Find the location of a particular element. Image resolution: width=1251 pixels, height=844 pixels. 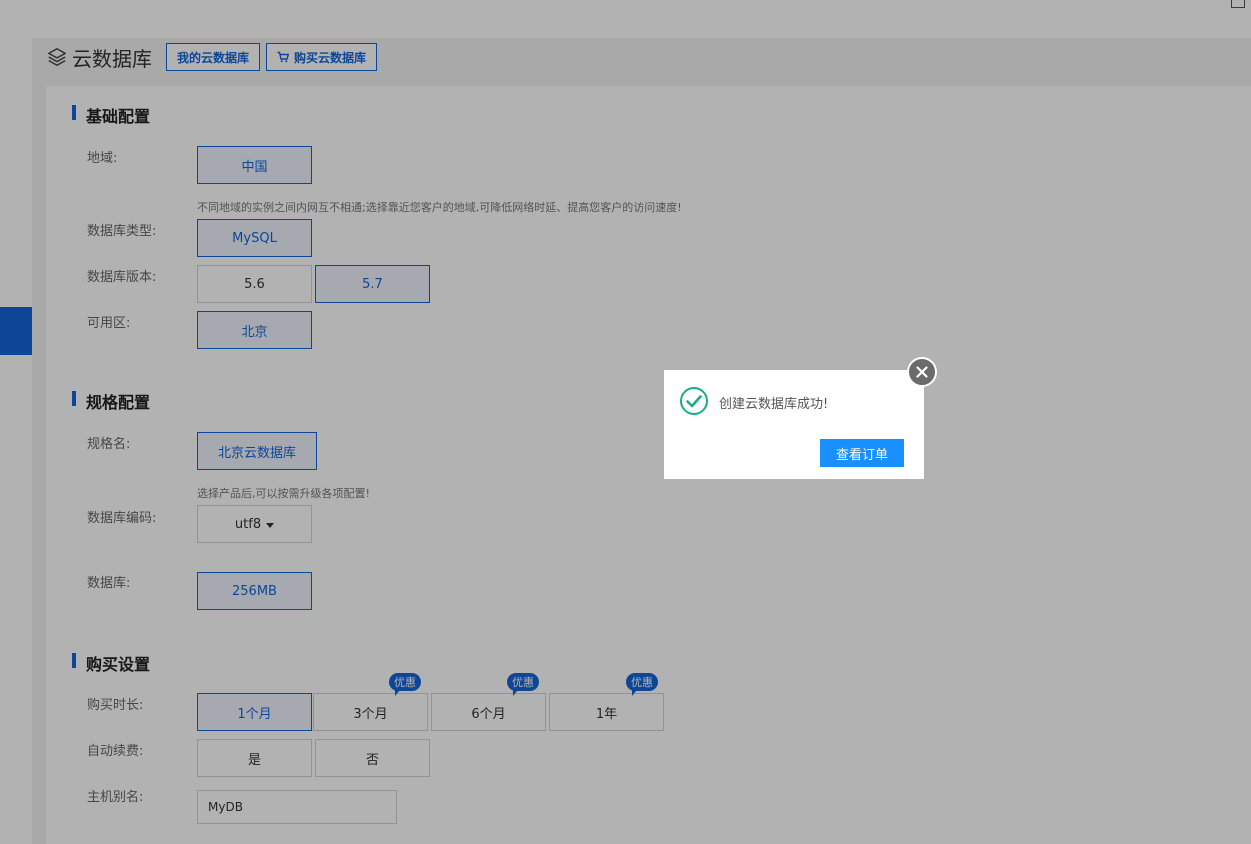

close-x-glyph is located at coordinates (922, 372).